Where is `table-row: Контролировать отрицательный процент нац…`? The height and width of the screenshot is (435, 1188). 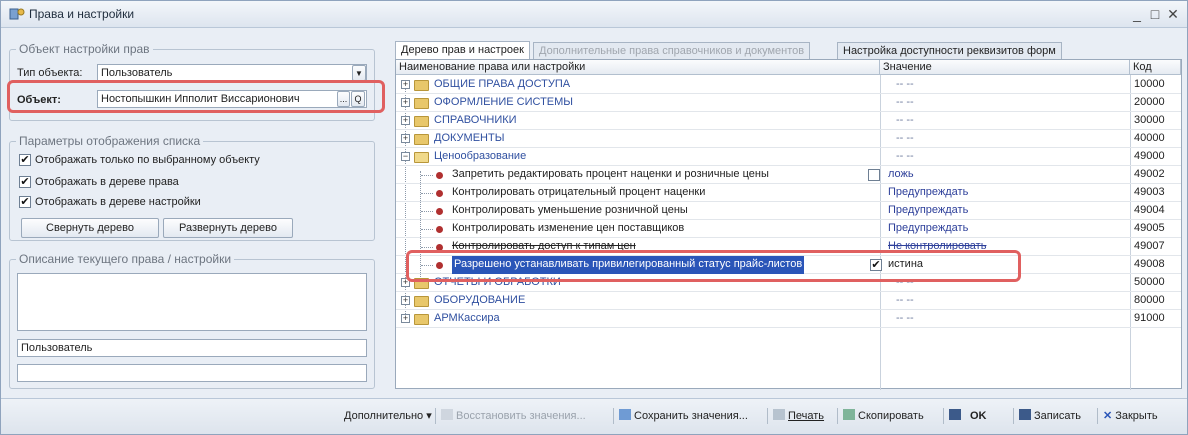 table-row: Контролировать отрицательный процент нац… is located at coordinates (788, 193).